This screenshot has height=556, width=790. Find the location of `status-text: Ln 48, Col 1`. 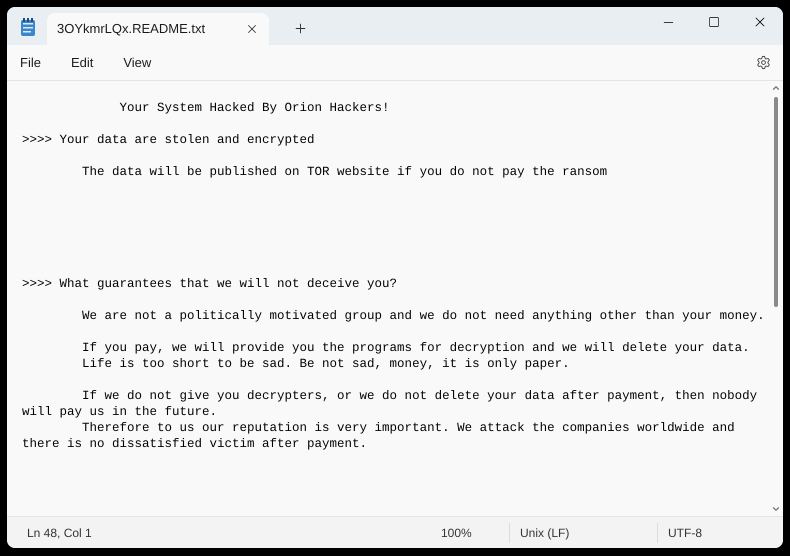

status-text: Ln 48, Col 1 is located at coordinates (59, 533).